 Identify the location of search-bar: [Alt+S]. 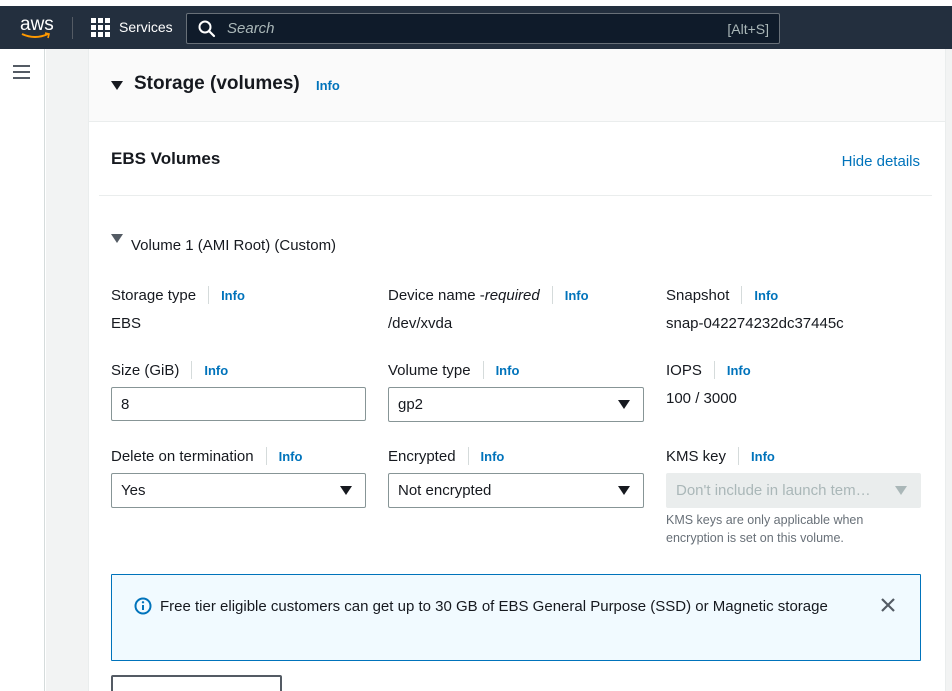
(483, 28).